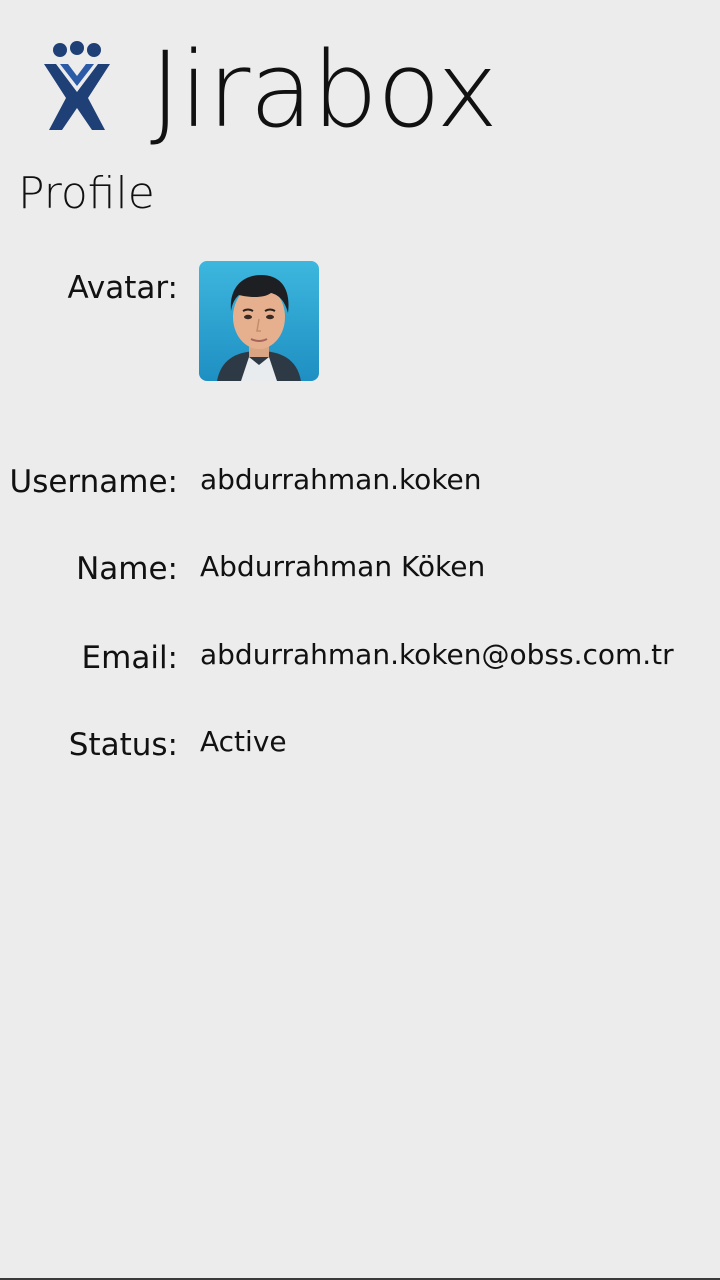 Image resolution: width=720 pixels, height=1280 pixels. I want to click on page-title: Profile, so click(86, 193).